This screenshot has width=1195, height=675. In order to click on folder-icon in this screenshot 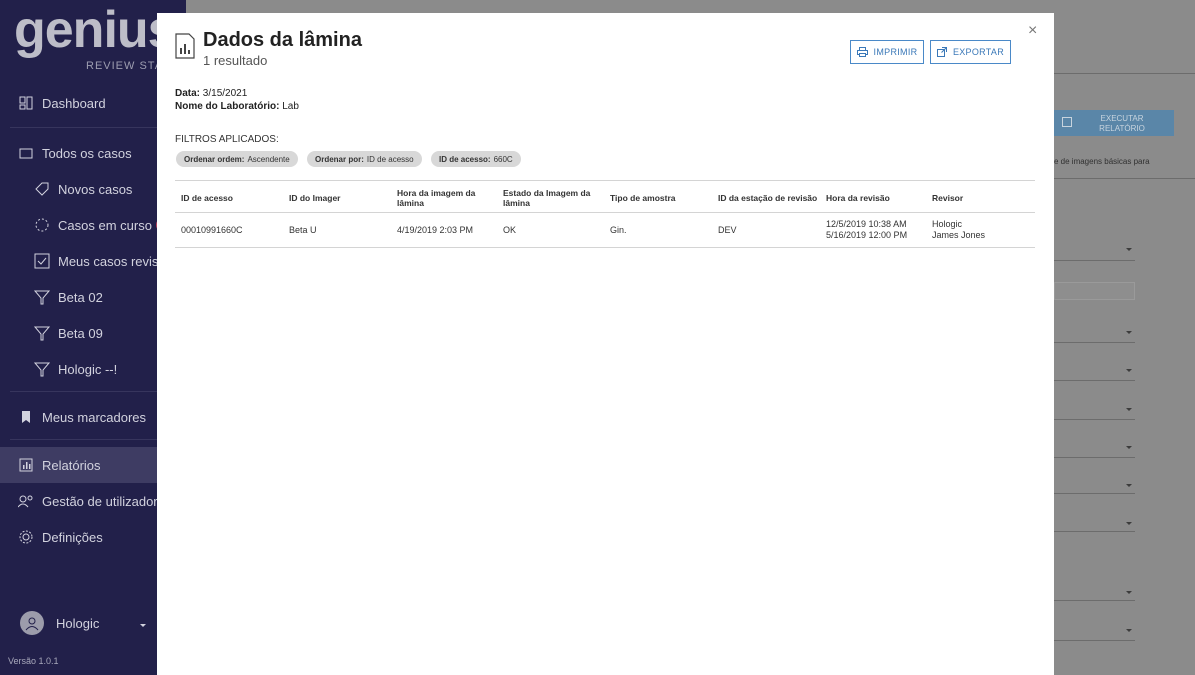, I will do `click(26, 153)`.